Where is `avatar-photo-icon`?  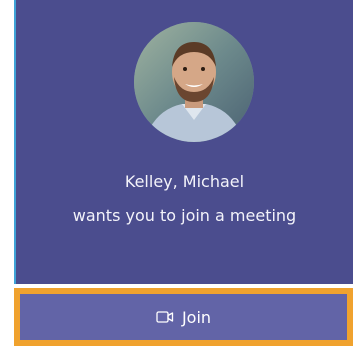
avatar-photo-icon is located at coordinates (194, 82).